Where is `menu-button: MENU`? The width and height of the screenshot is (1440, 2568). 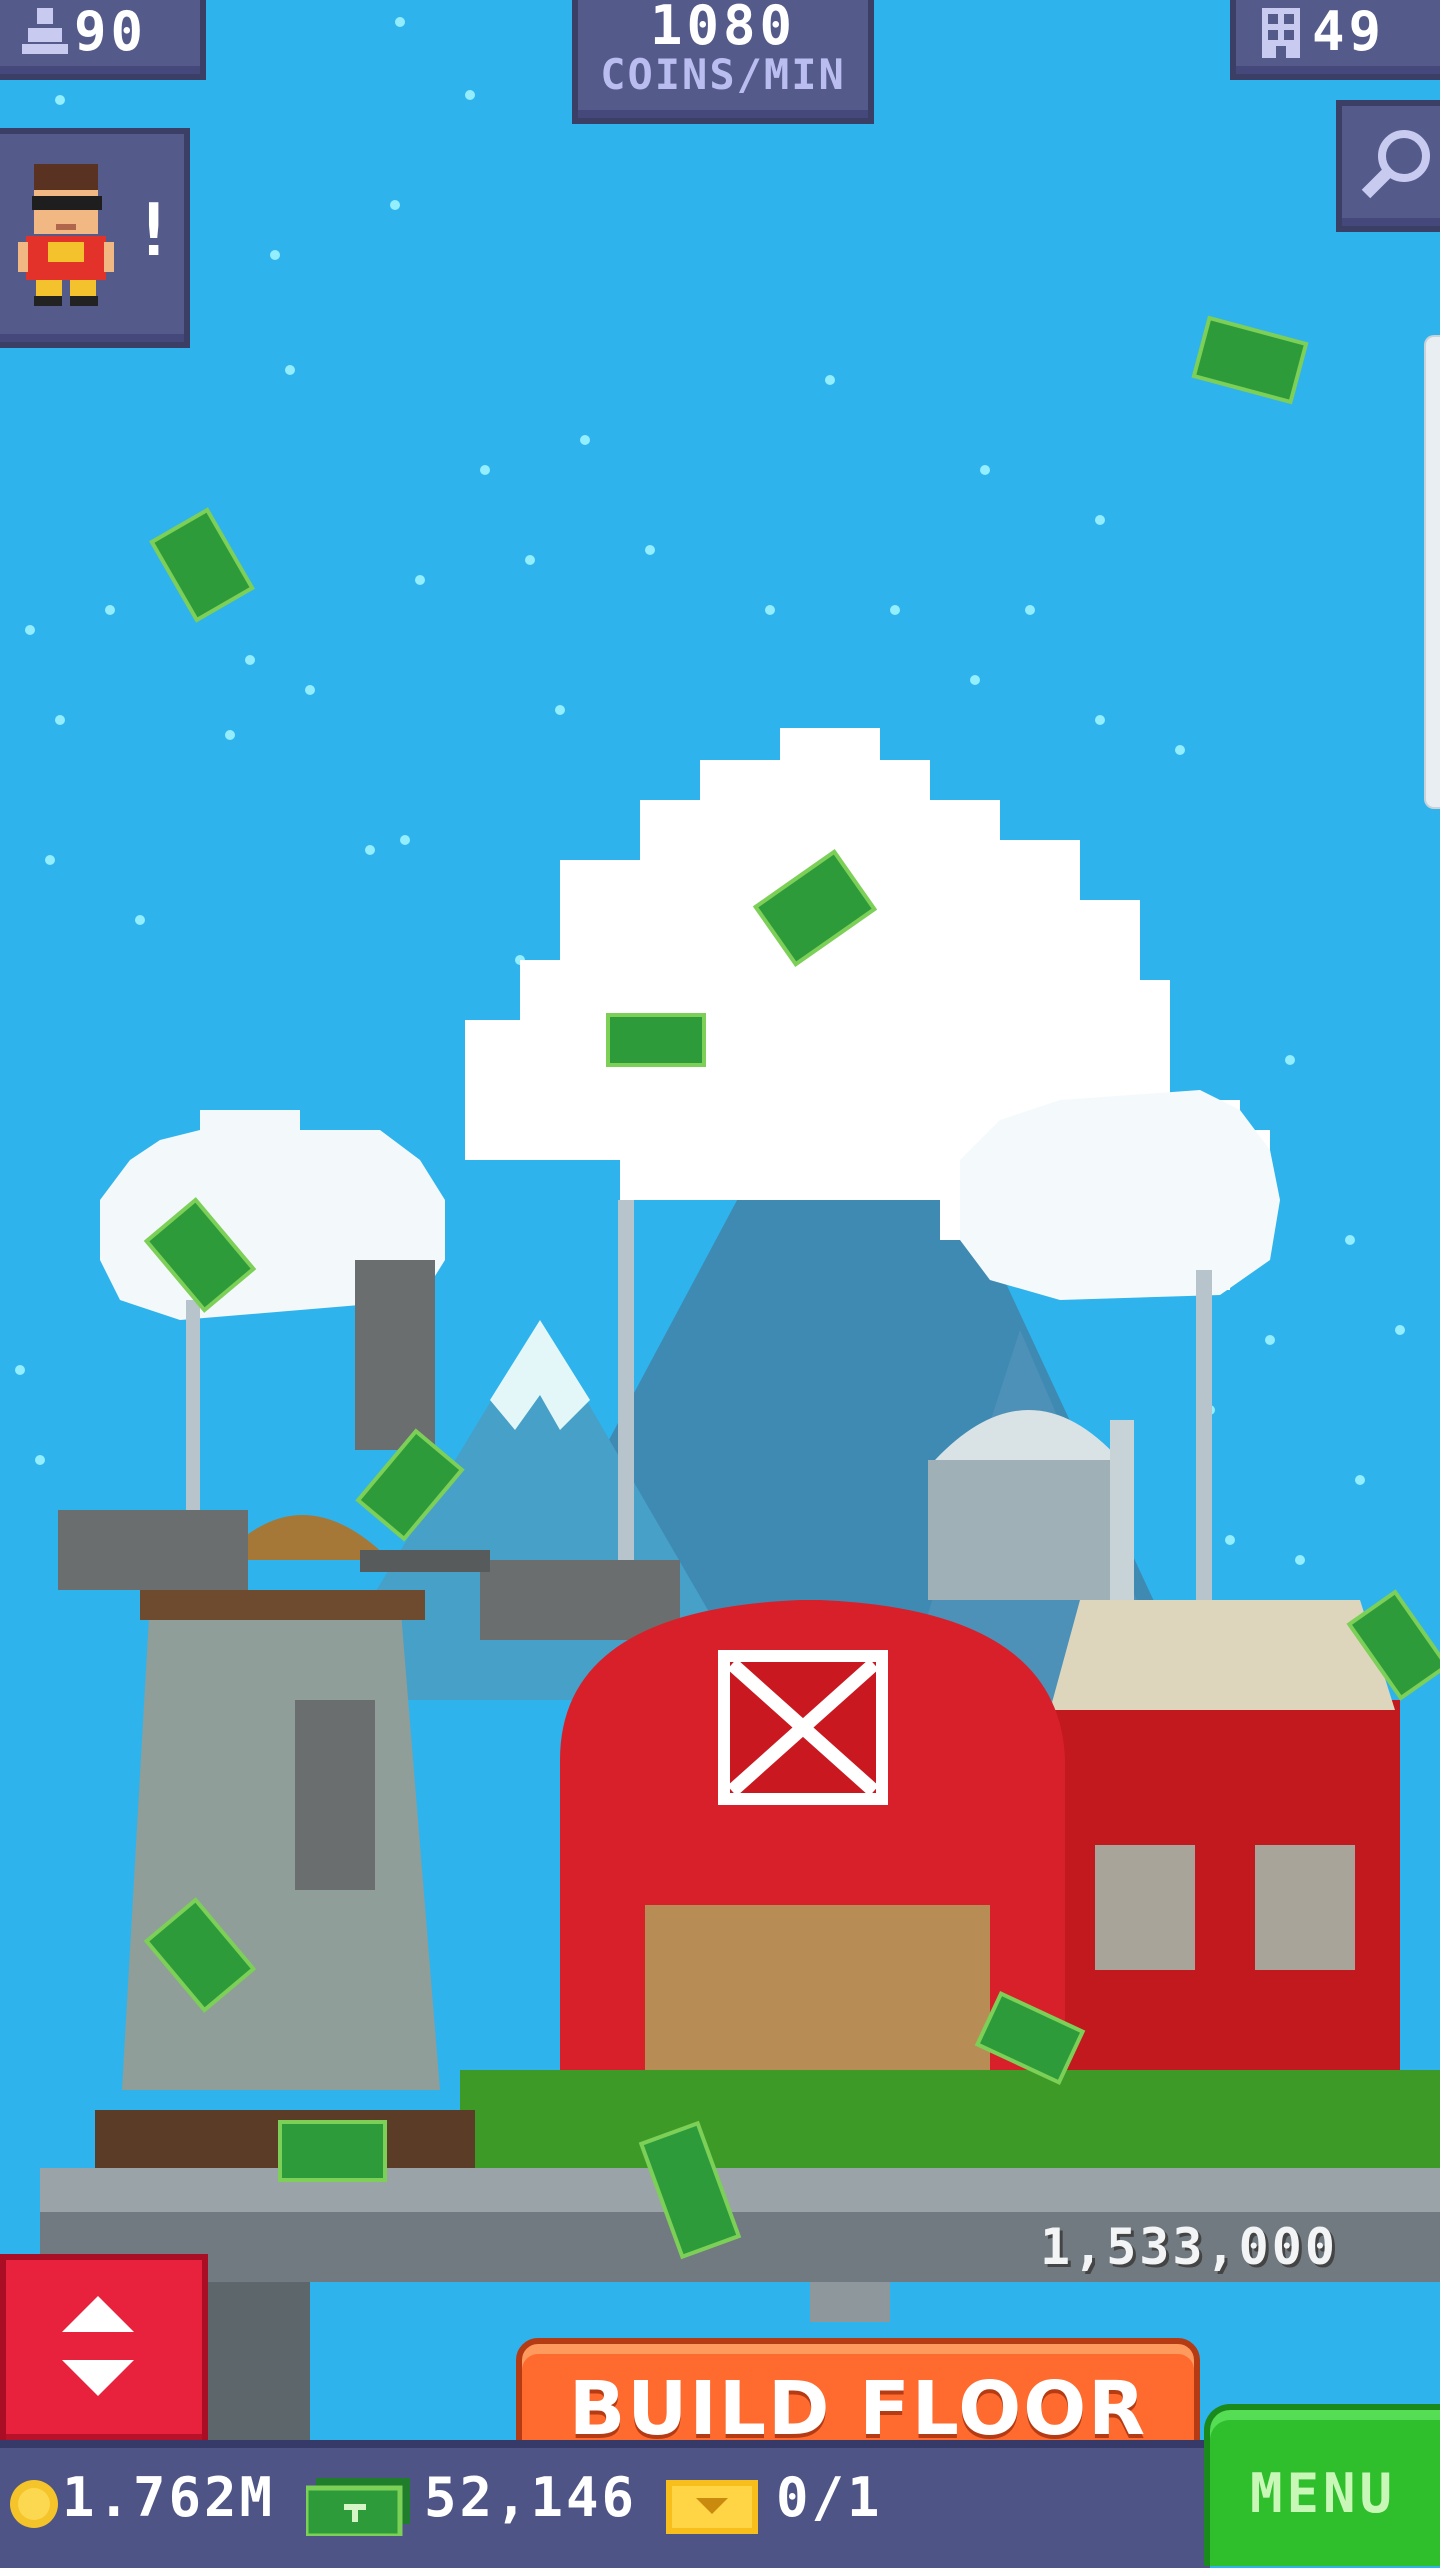
menu-button: MENU is located at coordinates (1322, 2485).